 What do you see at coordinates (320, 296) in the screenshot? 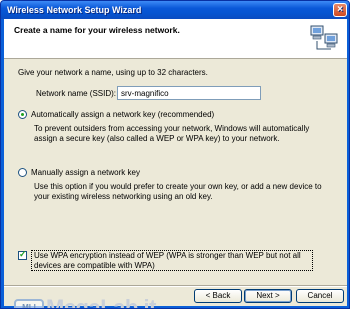
I see `cancel-button: Cancel` at bounding box center [320, 296].